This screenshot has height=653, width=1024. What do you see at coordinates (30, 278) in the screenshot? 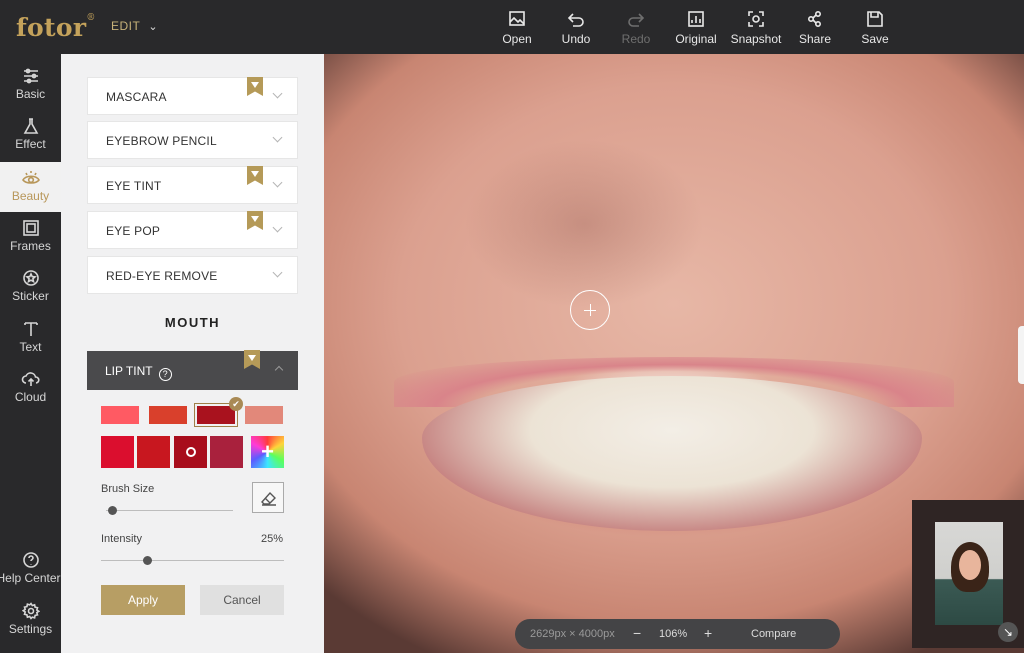
I see `star-sticker-icon` at bounding box center [30, 278].